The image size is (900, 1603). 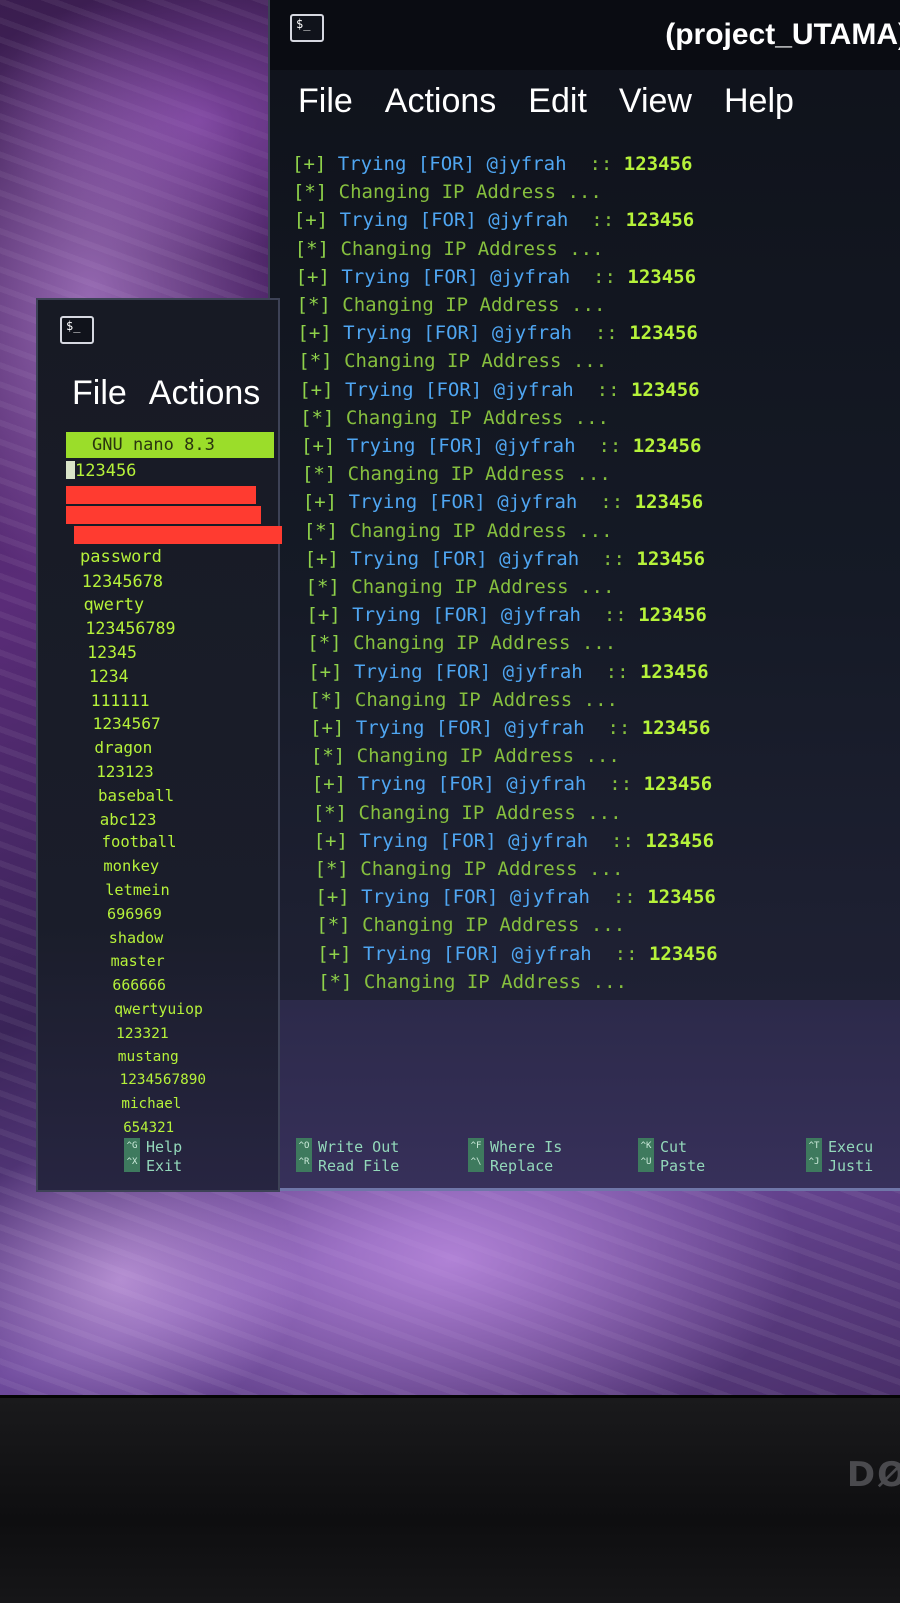 What do you see at coordinates (851, 1147) in the screenshot?
I see `shortcut-label: Execu` at bounding box center [851, 1147].